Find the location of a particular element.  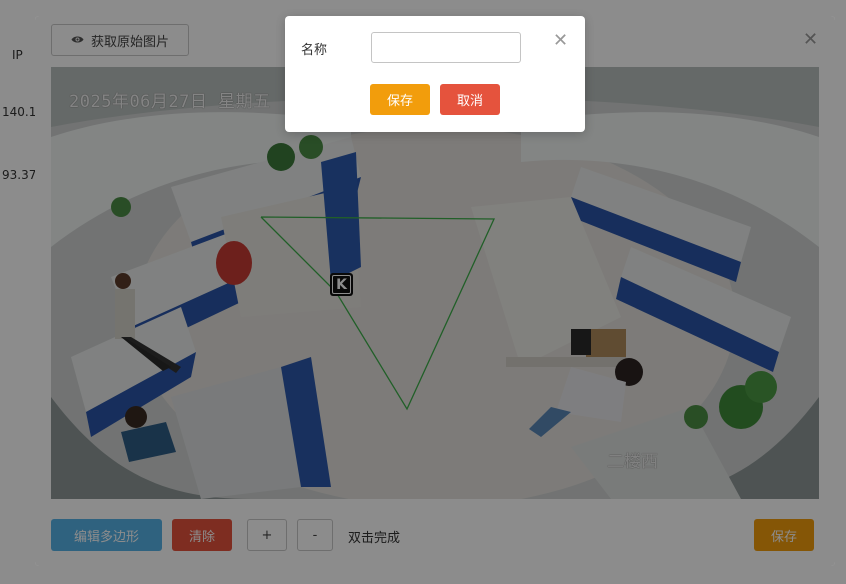

get-original-image-label: 获取原始图片 is located at coordinates (129, 42).